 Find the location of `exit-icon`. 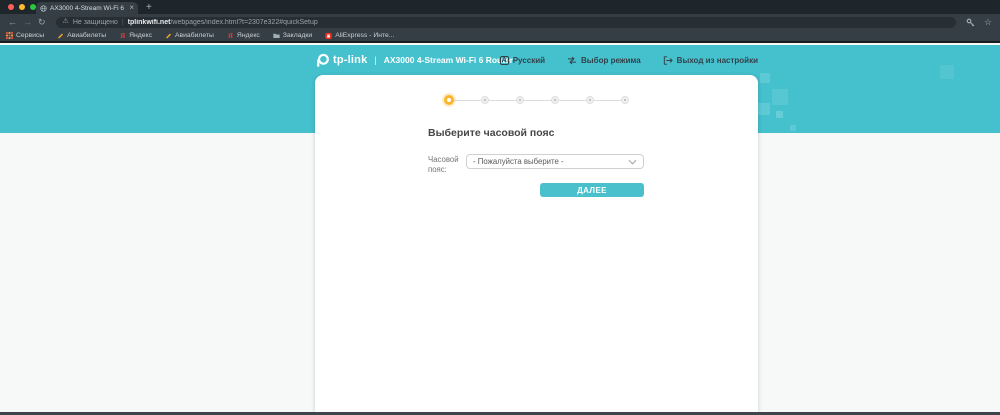

exit-icon is located at coordinates (668, 60).